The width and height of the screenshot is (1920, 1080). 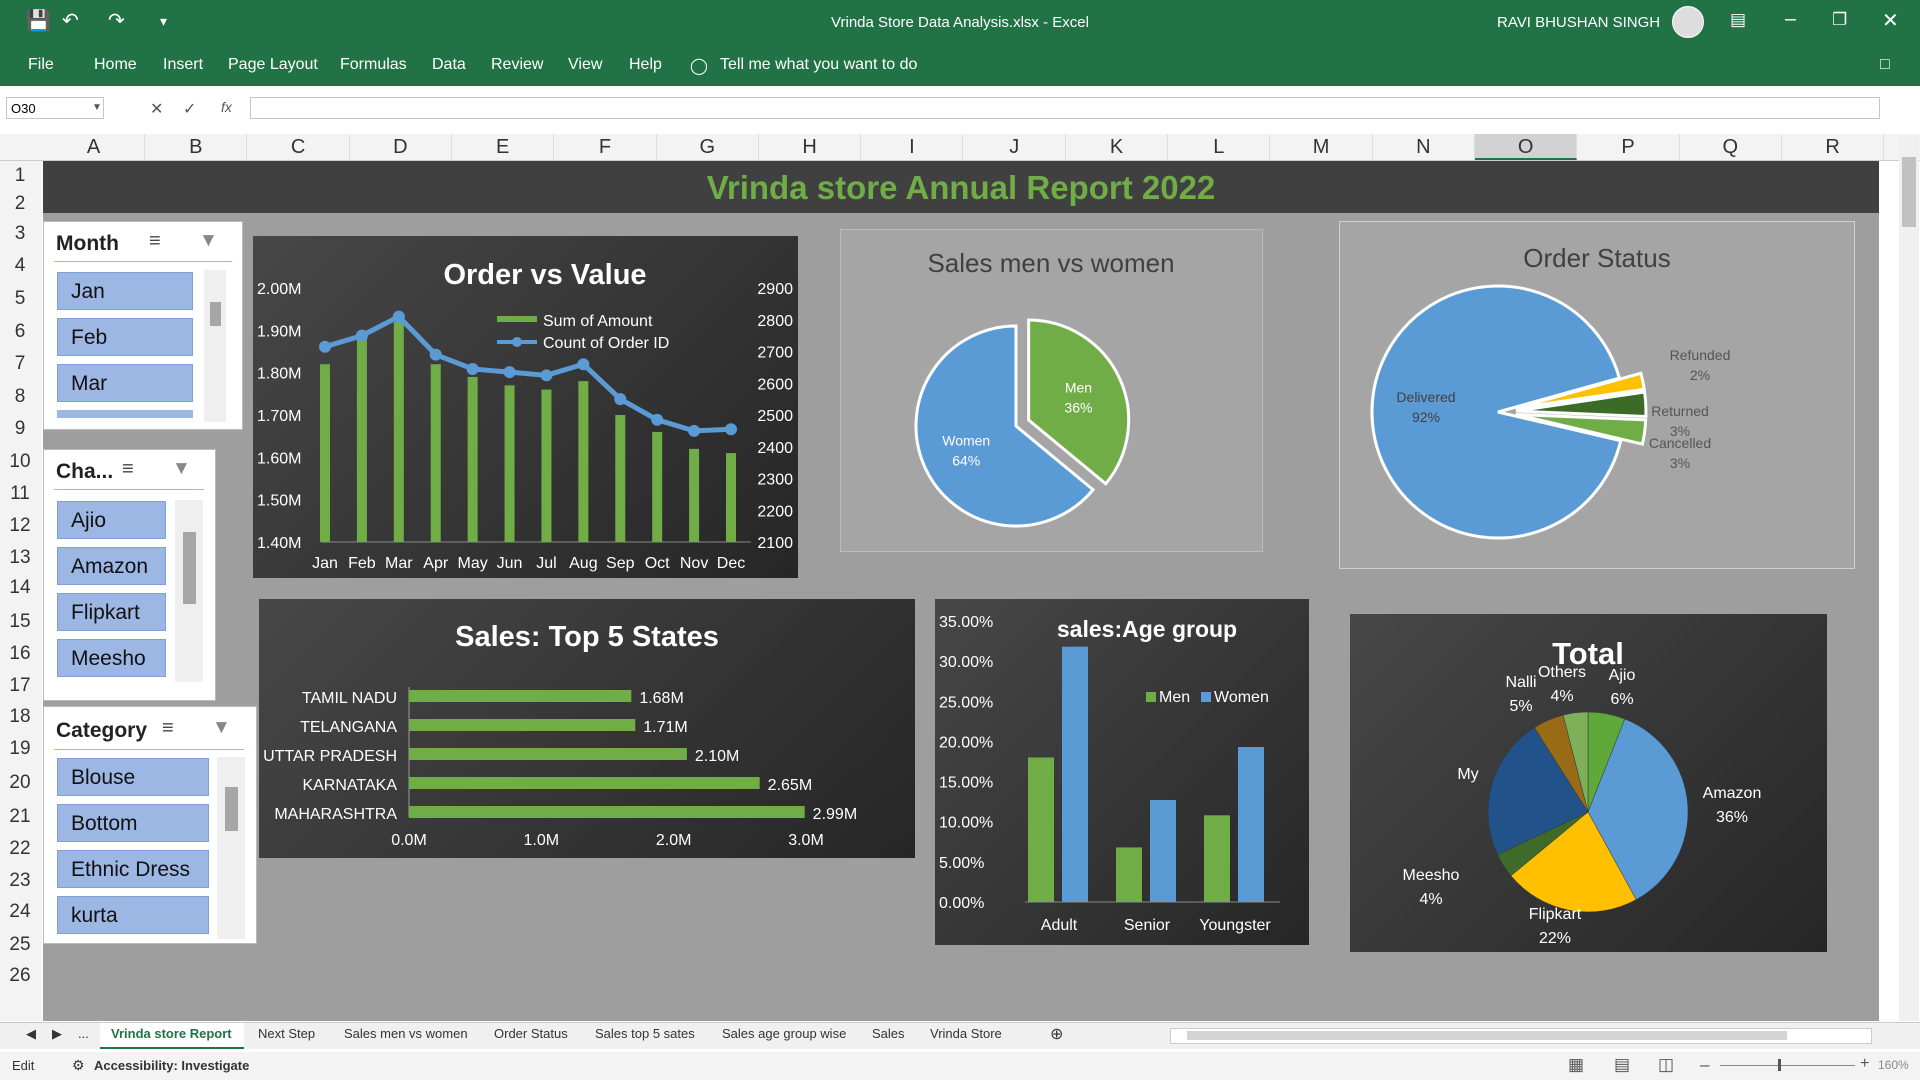 What do you see at coordinates (133, 869) in the screenshot?
I see `slicer-item-ethnic-dress: Ethnic Dress` at bounding box center [133, 869].